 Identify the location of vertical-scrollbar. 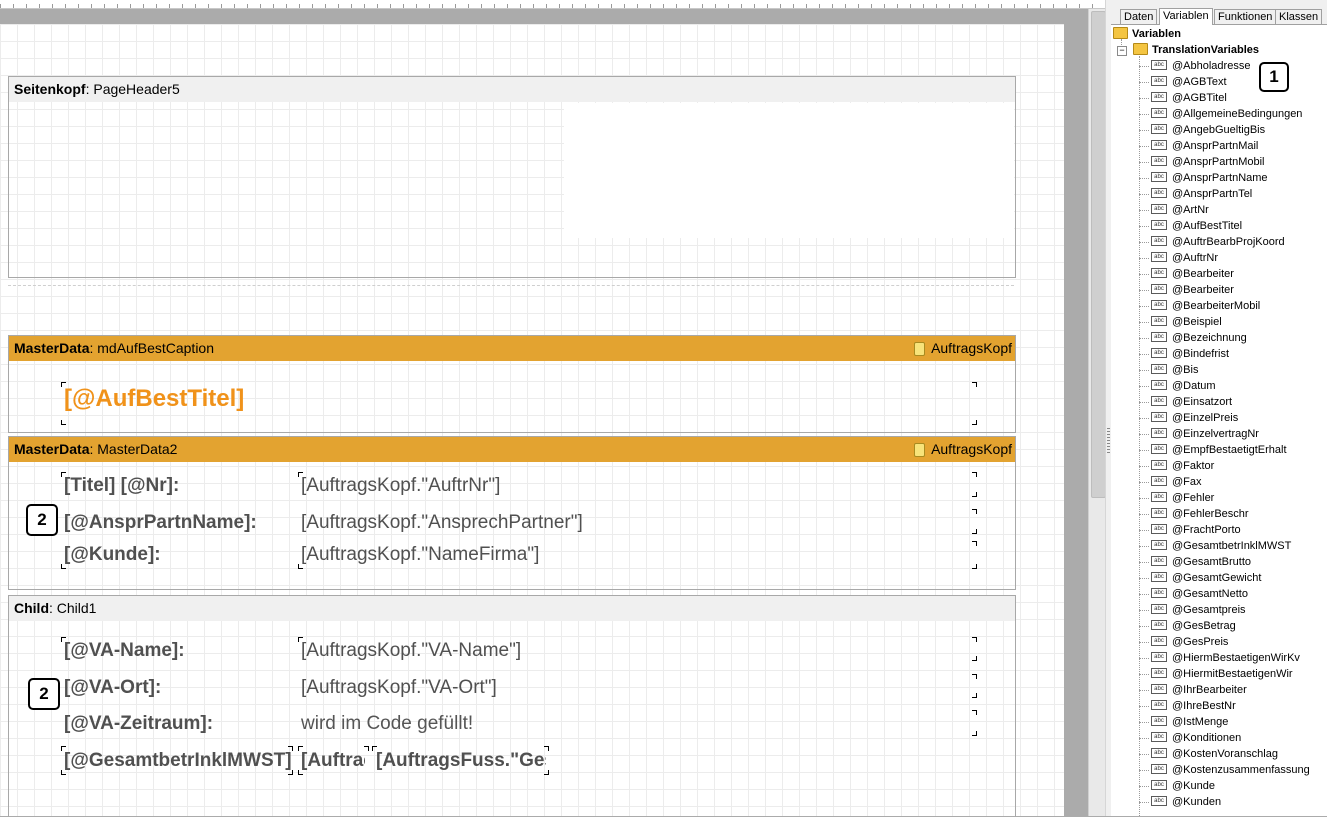
(1097, 412).